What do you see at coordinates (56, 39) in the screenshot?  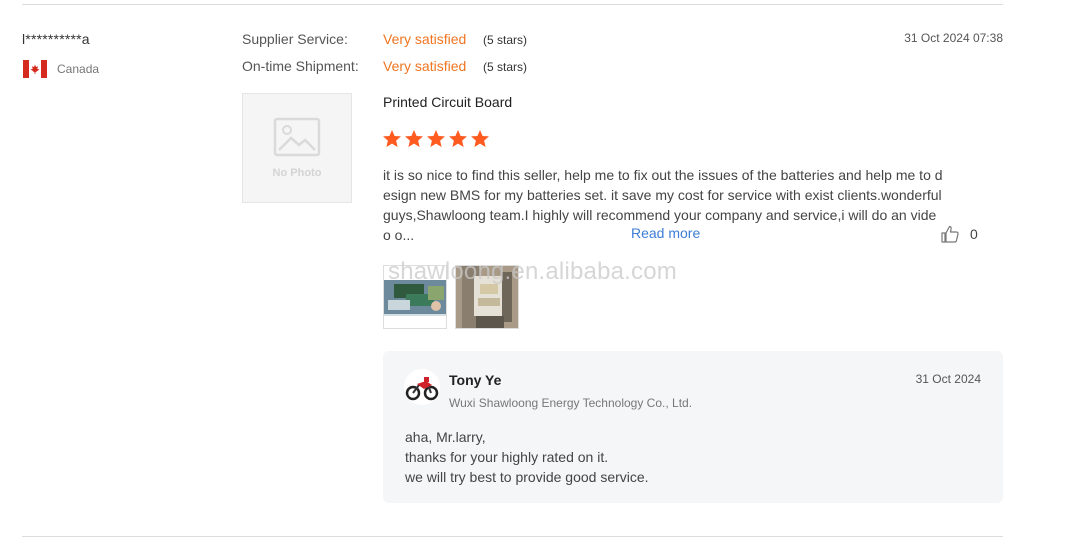 I see `buyer-name: l**********a` at bounding box center [56, 39].